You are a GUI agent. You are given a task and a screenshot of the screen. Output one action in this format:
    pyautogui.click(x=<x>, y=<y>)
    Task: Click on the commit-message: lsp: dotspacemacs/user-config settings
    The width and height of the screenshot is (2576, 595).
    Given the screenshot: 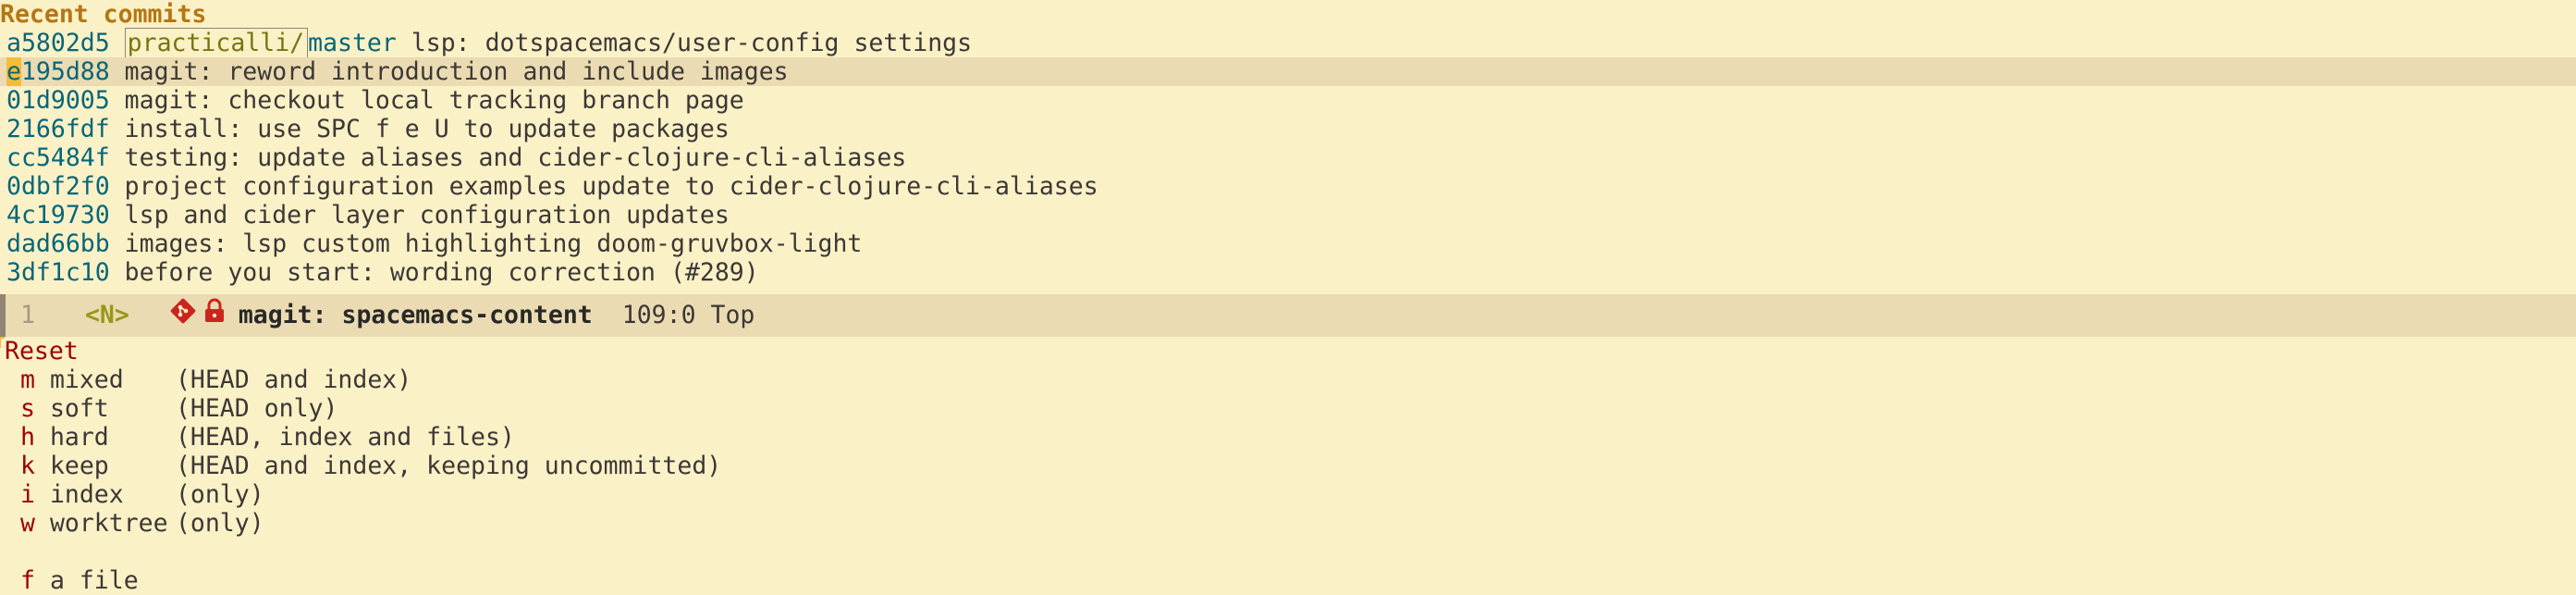 What is the action you would take?
    pyautogui.click(x=692, y=43)
    